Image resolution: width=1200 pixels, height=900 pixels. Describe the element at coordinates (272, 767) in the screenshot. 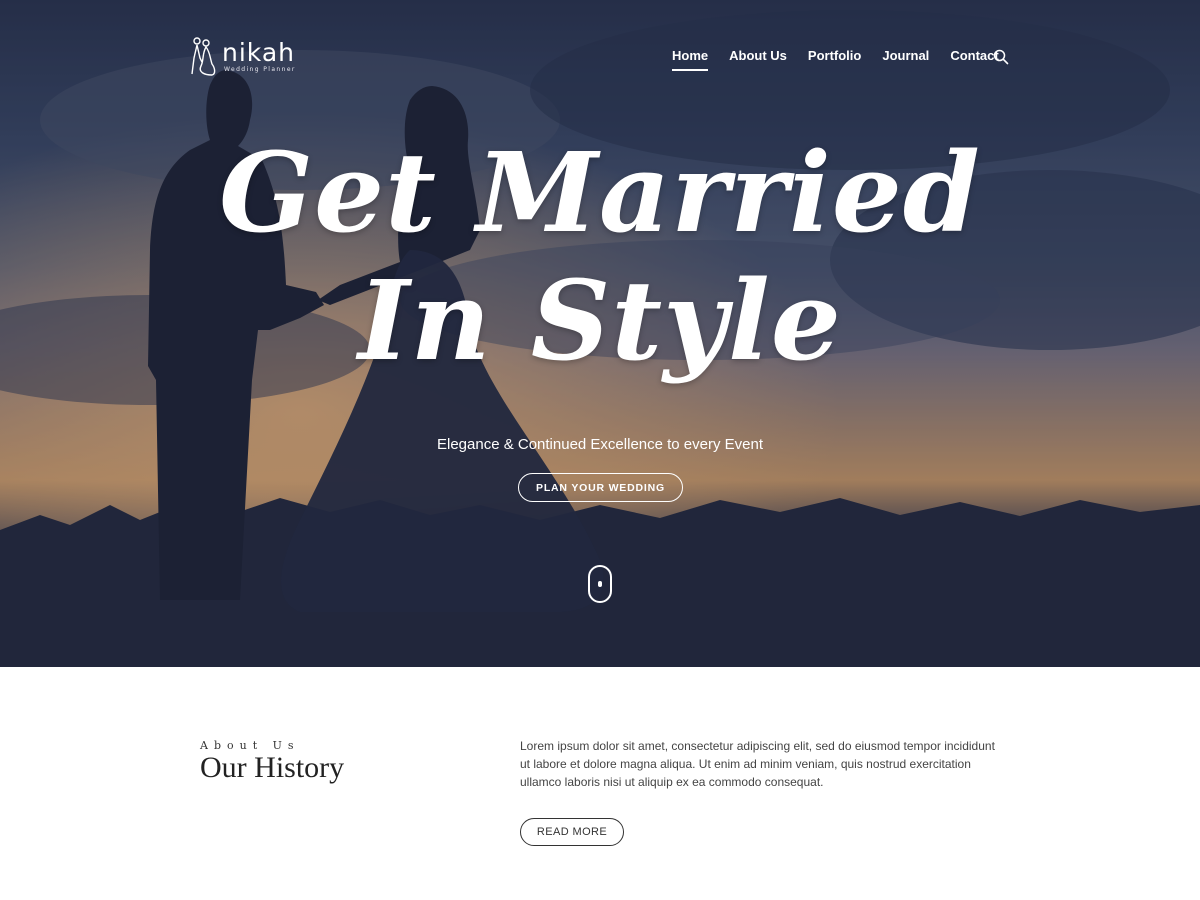

I see `about-title: Our History` at that location.